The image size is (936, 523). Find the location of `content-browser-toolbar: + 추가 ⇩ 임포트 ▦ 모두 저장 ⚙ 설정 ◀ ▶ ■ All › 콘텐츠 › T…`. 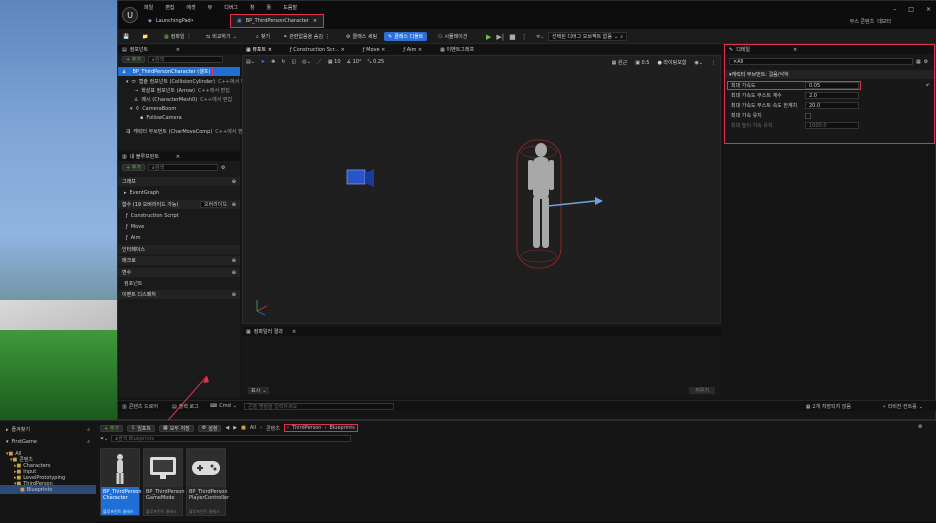

content-browser-toolbar: + 추가 ⇩ 임포트 ▦ 모두 저장 ⚙ 설정 ◀ ▶ ■ All › 콘텐츠 › T… is located at coordinates (229, 428).